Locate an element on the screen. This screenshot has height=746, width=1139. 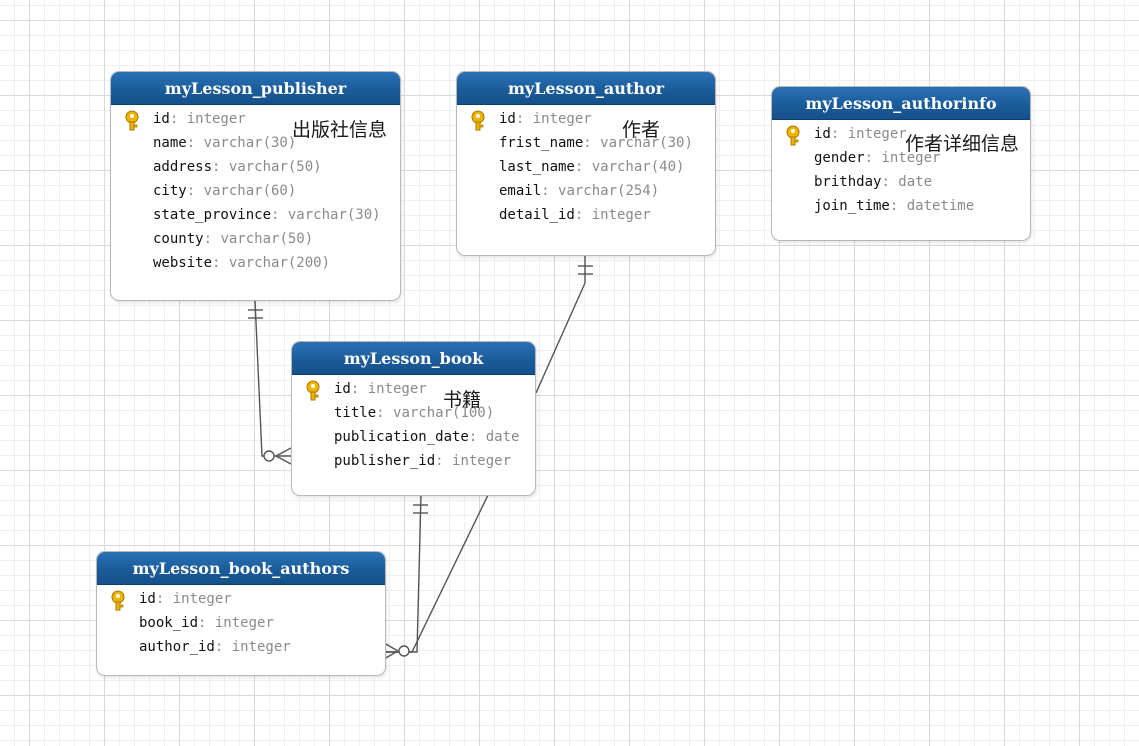
field-name: last_name is located at coordinates (537, 167).